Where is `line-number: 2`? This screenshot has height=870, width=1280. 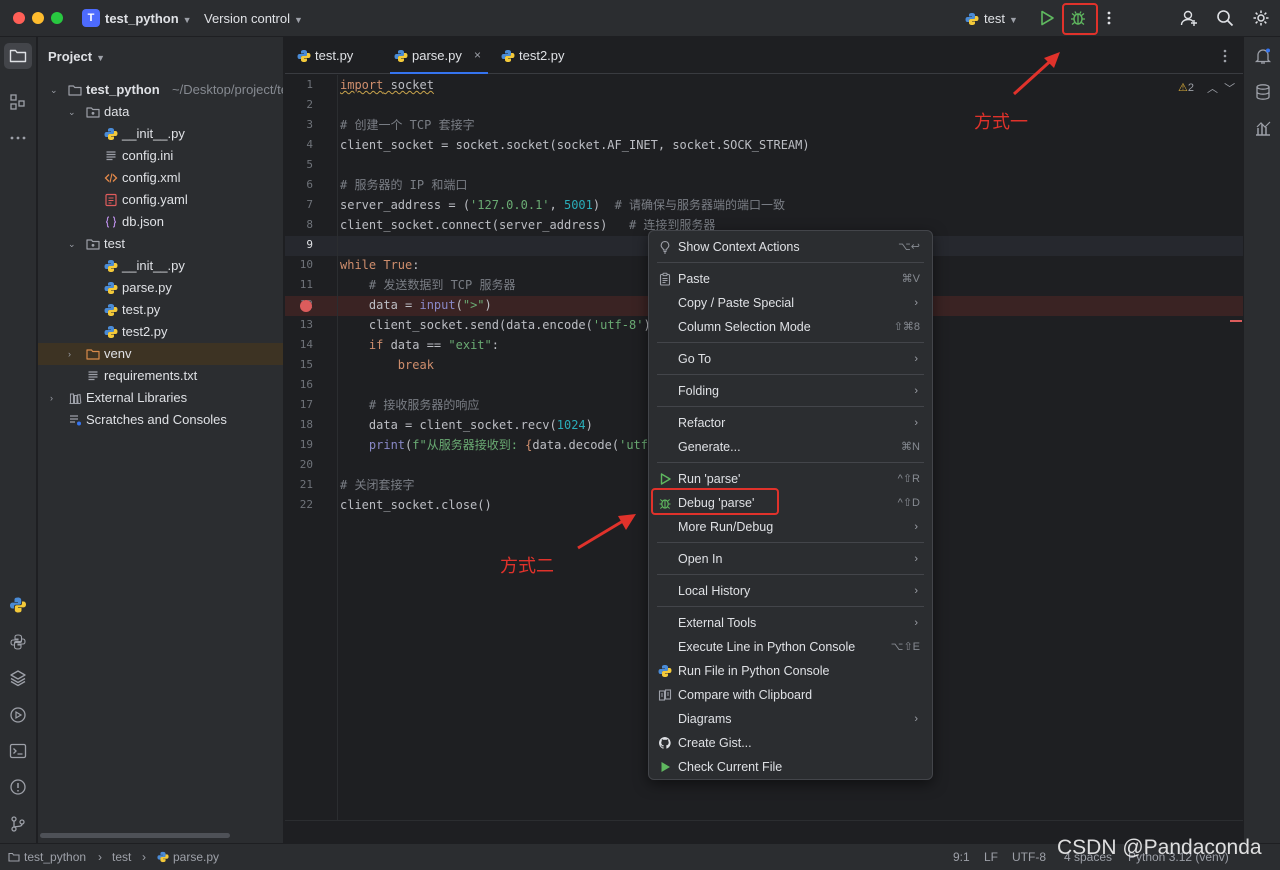
line-number: 2 is located at coordinates (299, 105).